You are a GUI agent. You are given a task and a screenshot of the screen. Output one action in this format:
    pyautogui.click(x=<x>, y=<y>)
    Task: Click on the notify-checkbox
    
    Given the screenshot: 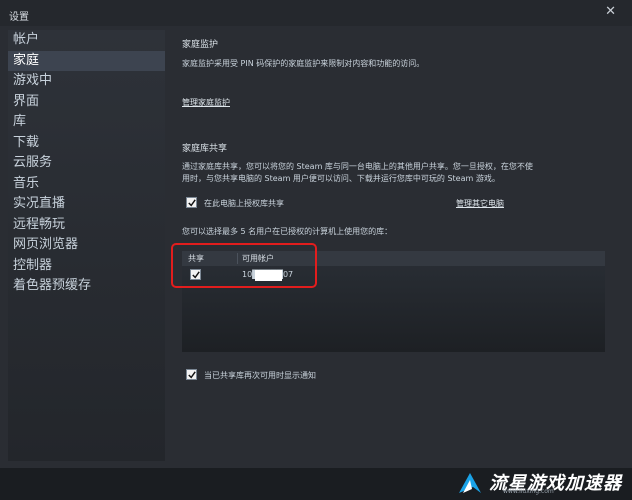 What is the action you would take?
    pyautogui.click(x=191, y=374)
    